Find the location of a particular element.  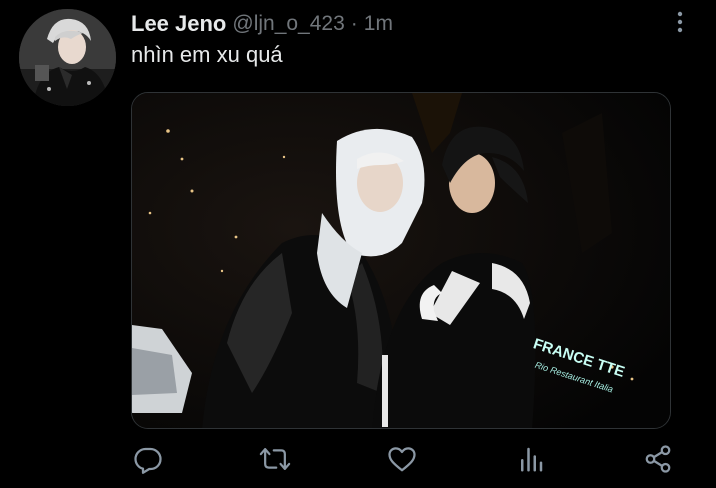

retweet-icon is located at coordinates (275, 459).